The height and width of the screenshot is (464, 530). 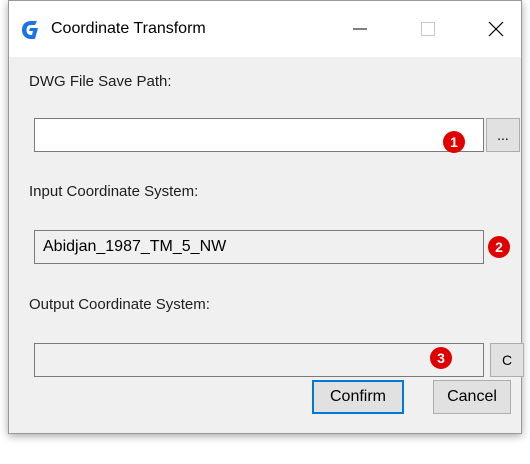 What do you see at coordinates (259, 135) in the screenshot?
I see `dwg-save-path-input` at bounding box center [259, 135].